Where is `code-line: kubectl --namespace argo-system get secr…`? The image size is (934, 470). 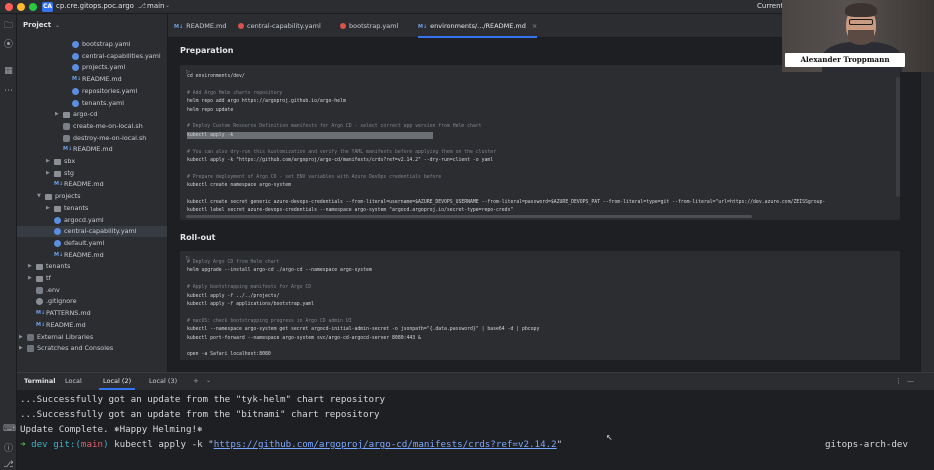
code-line: kubectl --namespace argo-system get secr… is located at coordinates (363, 329).